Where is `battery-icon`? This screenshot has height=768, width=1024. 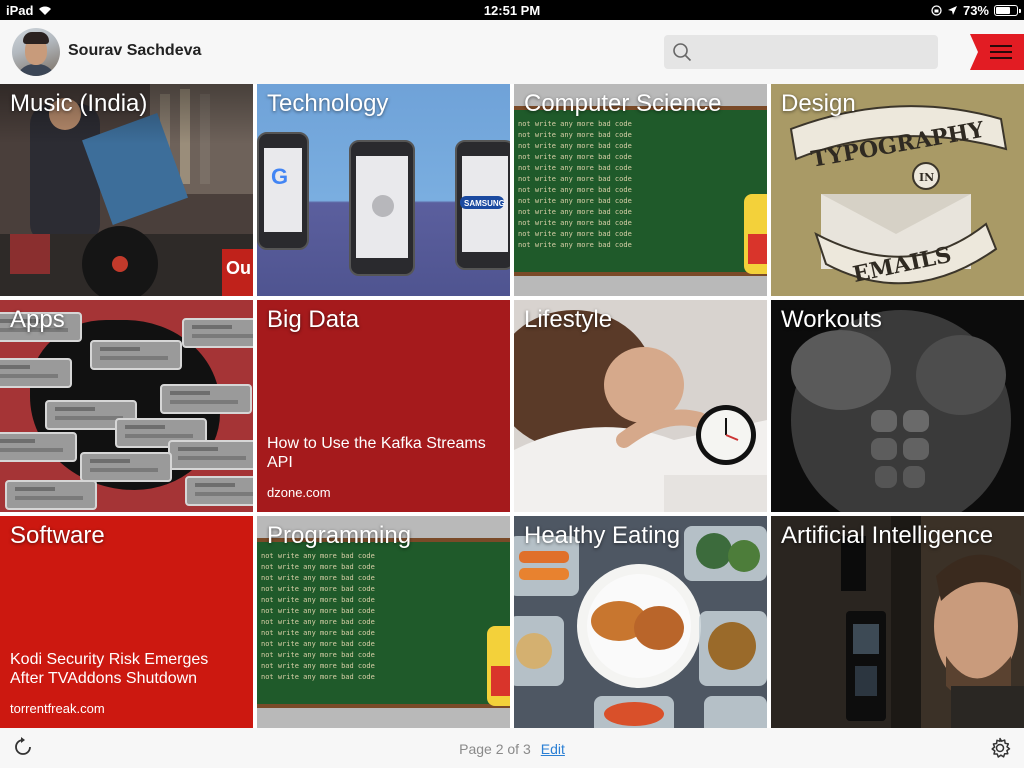
battery-icon is located at coordinates (1007, 10).